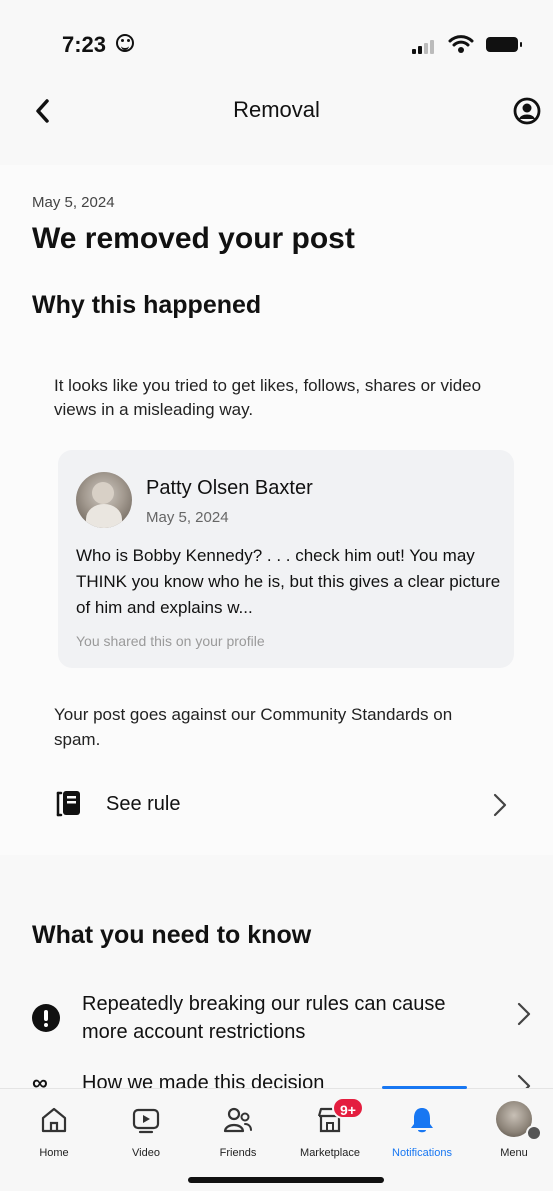  What do you see at coordinates (286, 1180) in the screenshot?
I see `home-indicator` at bounding box center [286, 1180].